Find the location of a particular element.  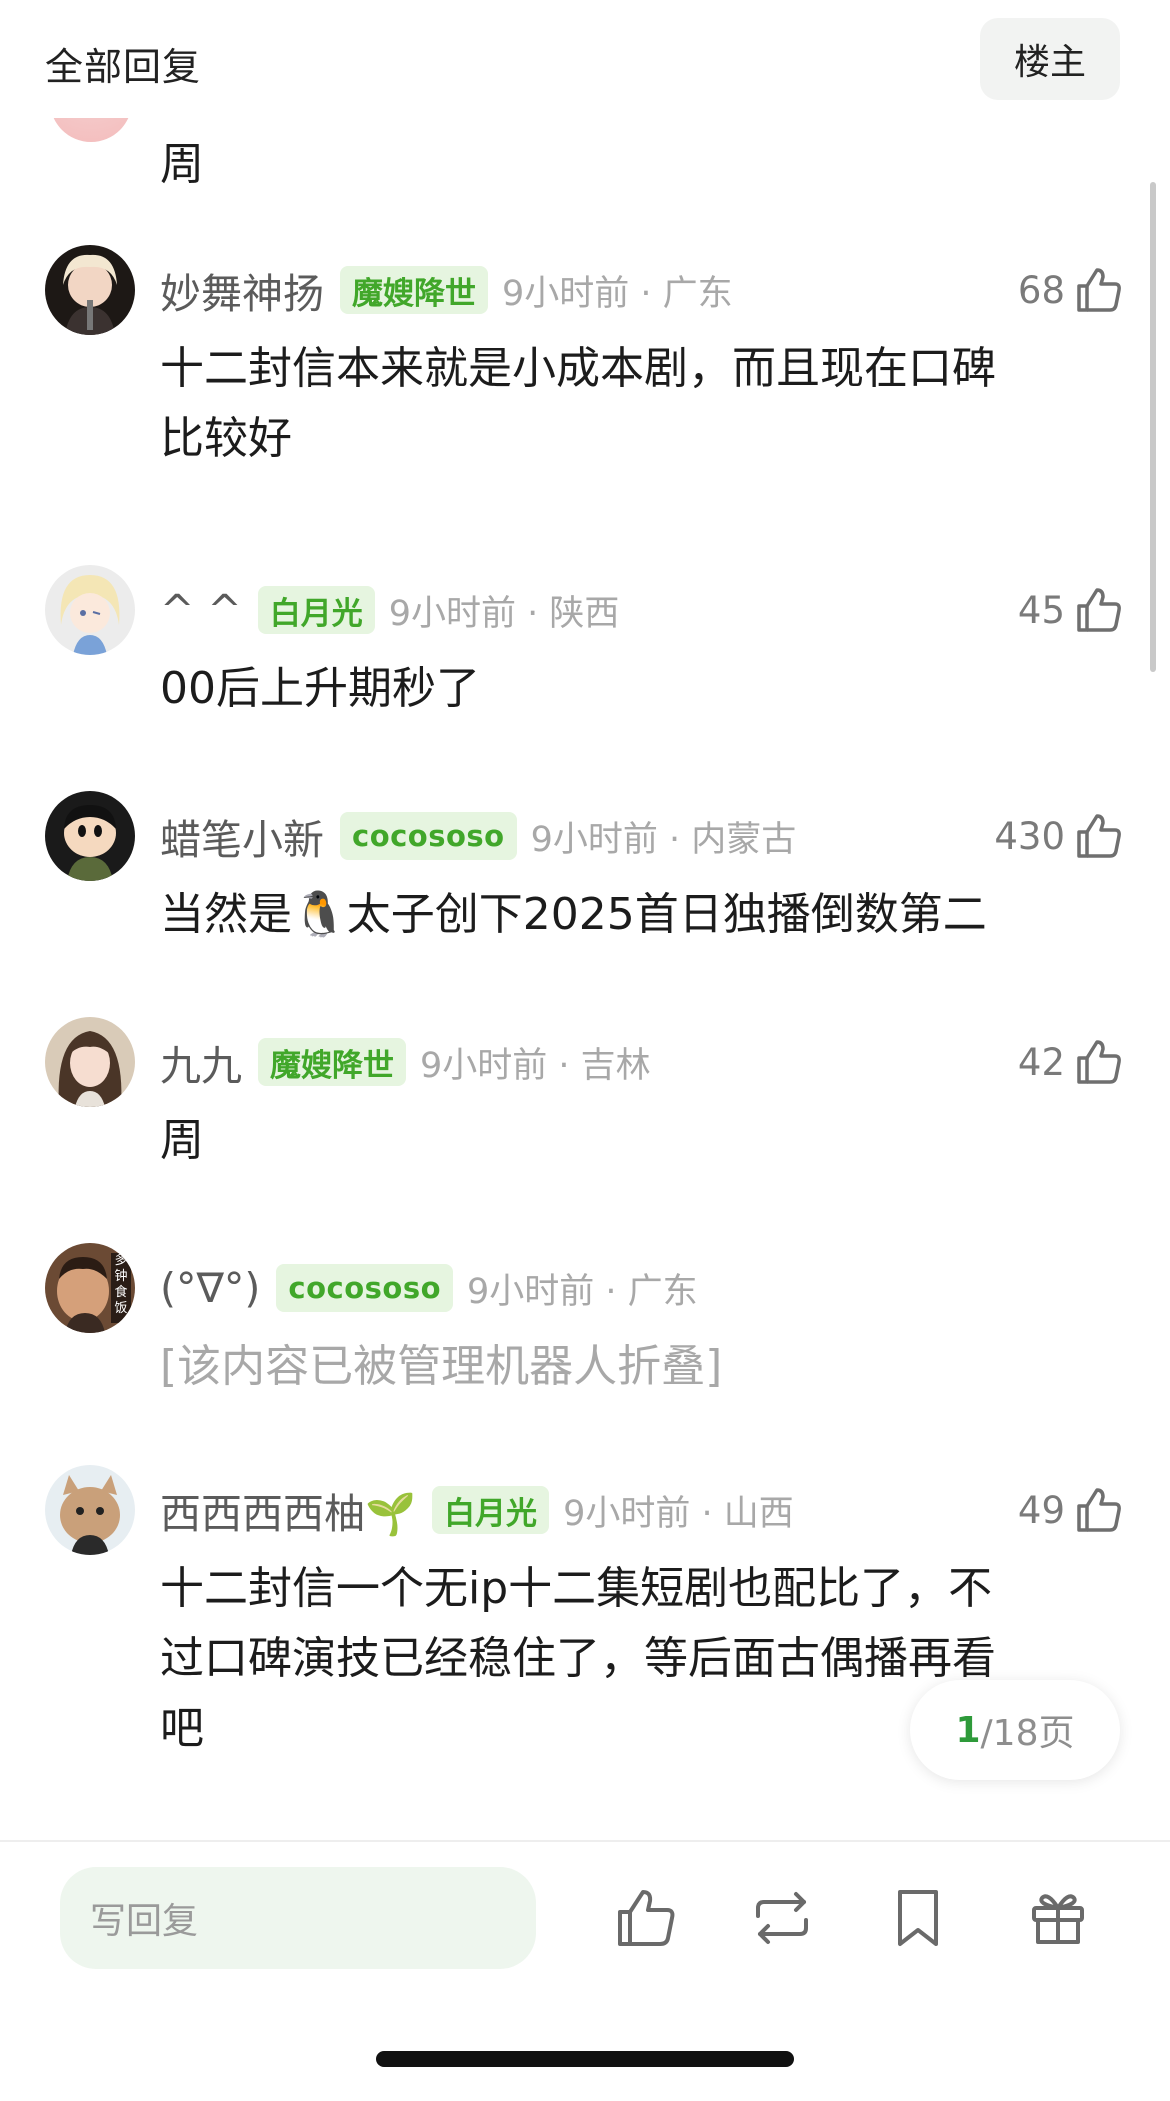

like-count: 45 is located at coordinates (1041, 610).